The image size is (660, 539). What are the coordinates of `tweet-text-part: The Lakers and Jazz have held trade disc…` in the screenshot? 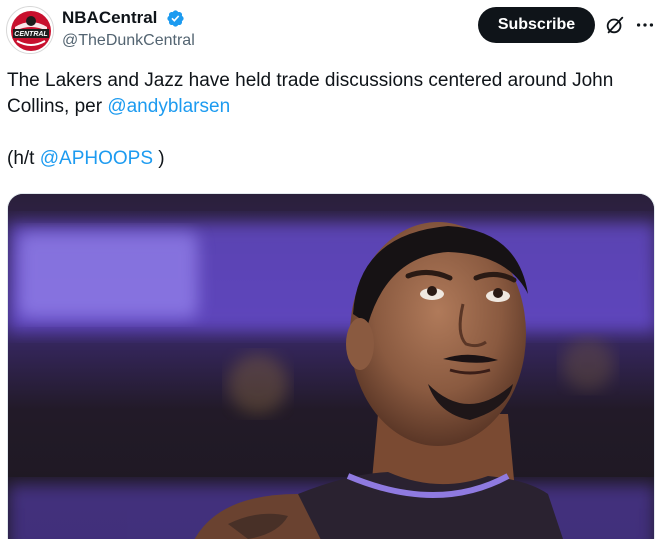 It's located at (310, 93).